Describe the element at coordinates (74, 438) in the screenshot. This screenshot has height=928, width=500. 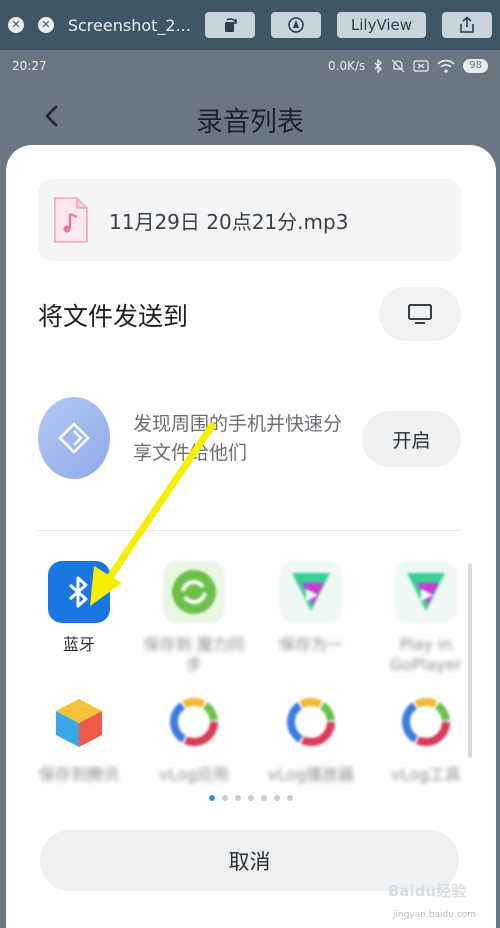
I see `nearby-share-icon` at that location.